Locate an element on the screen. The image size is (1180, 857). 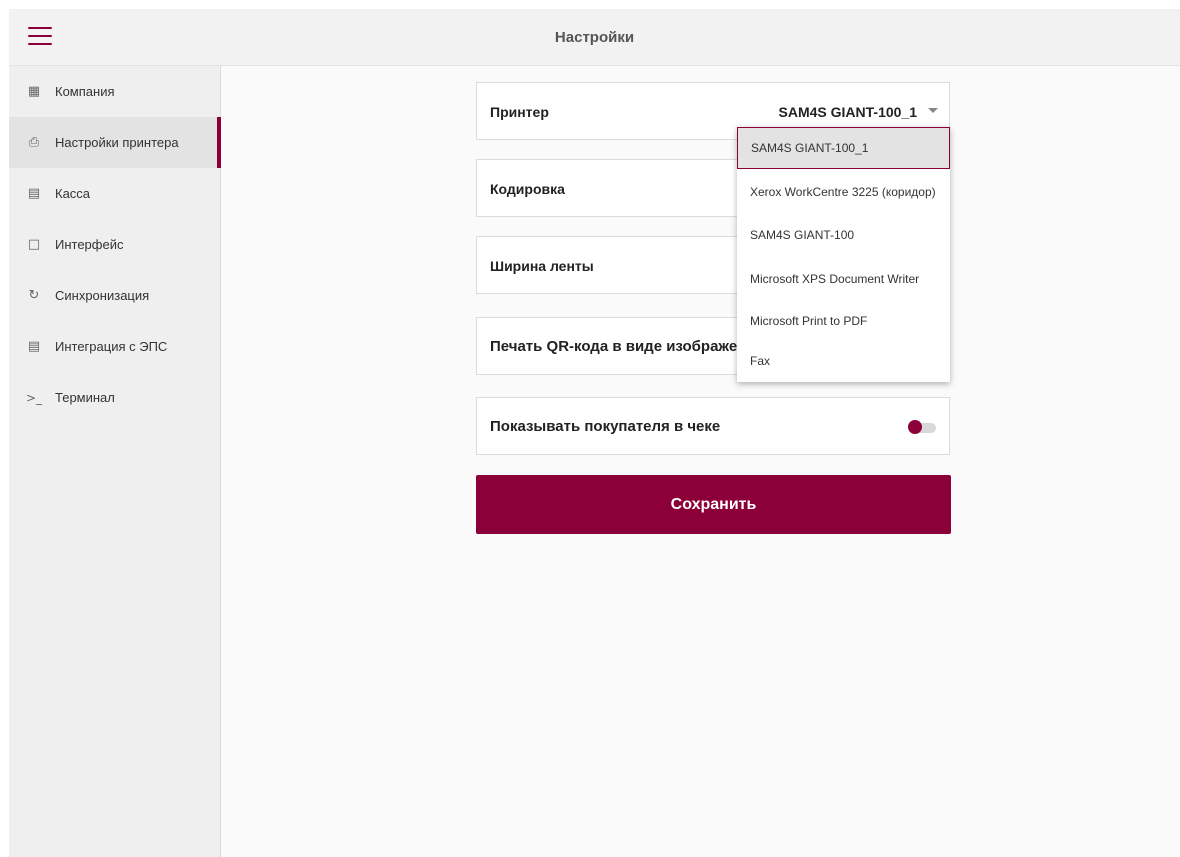
header-bar: Настройки is located at coordinates (594, 37).